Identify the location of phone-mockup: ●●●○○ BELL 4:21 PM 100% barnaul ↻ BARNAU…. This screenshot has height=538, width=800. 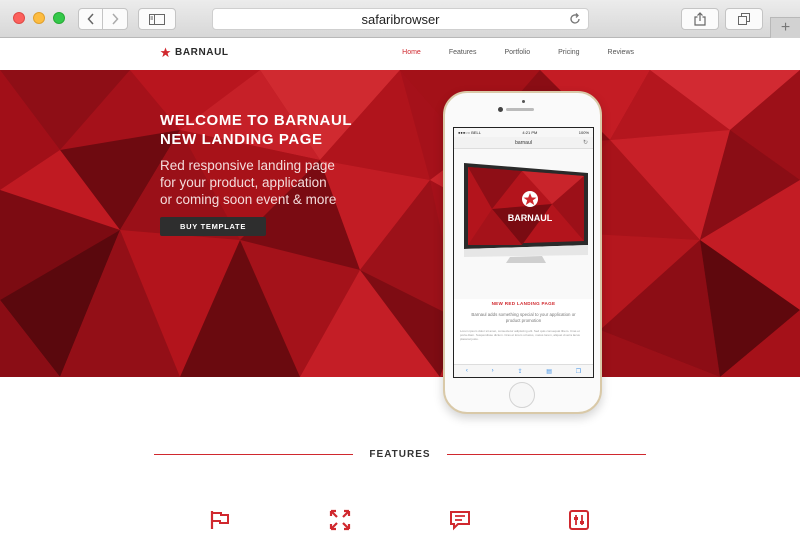
(522, 252).